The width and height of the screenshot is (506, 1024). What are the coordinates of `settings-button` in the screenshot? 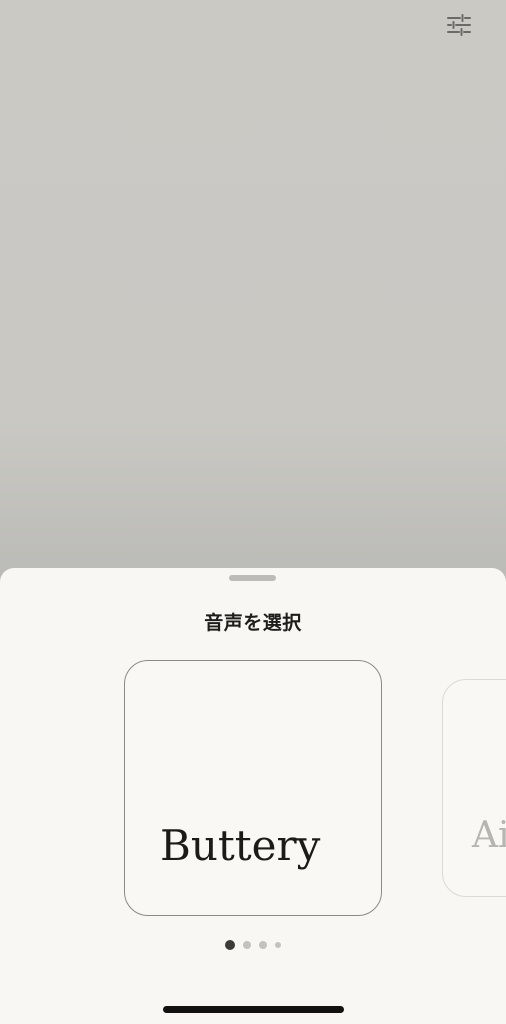 It's located at (459, 25).